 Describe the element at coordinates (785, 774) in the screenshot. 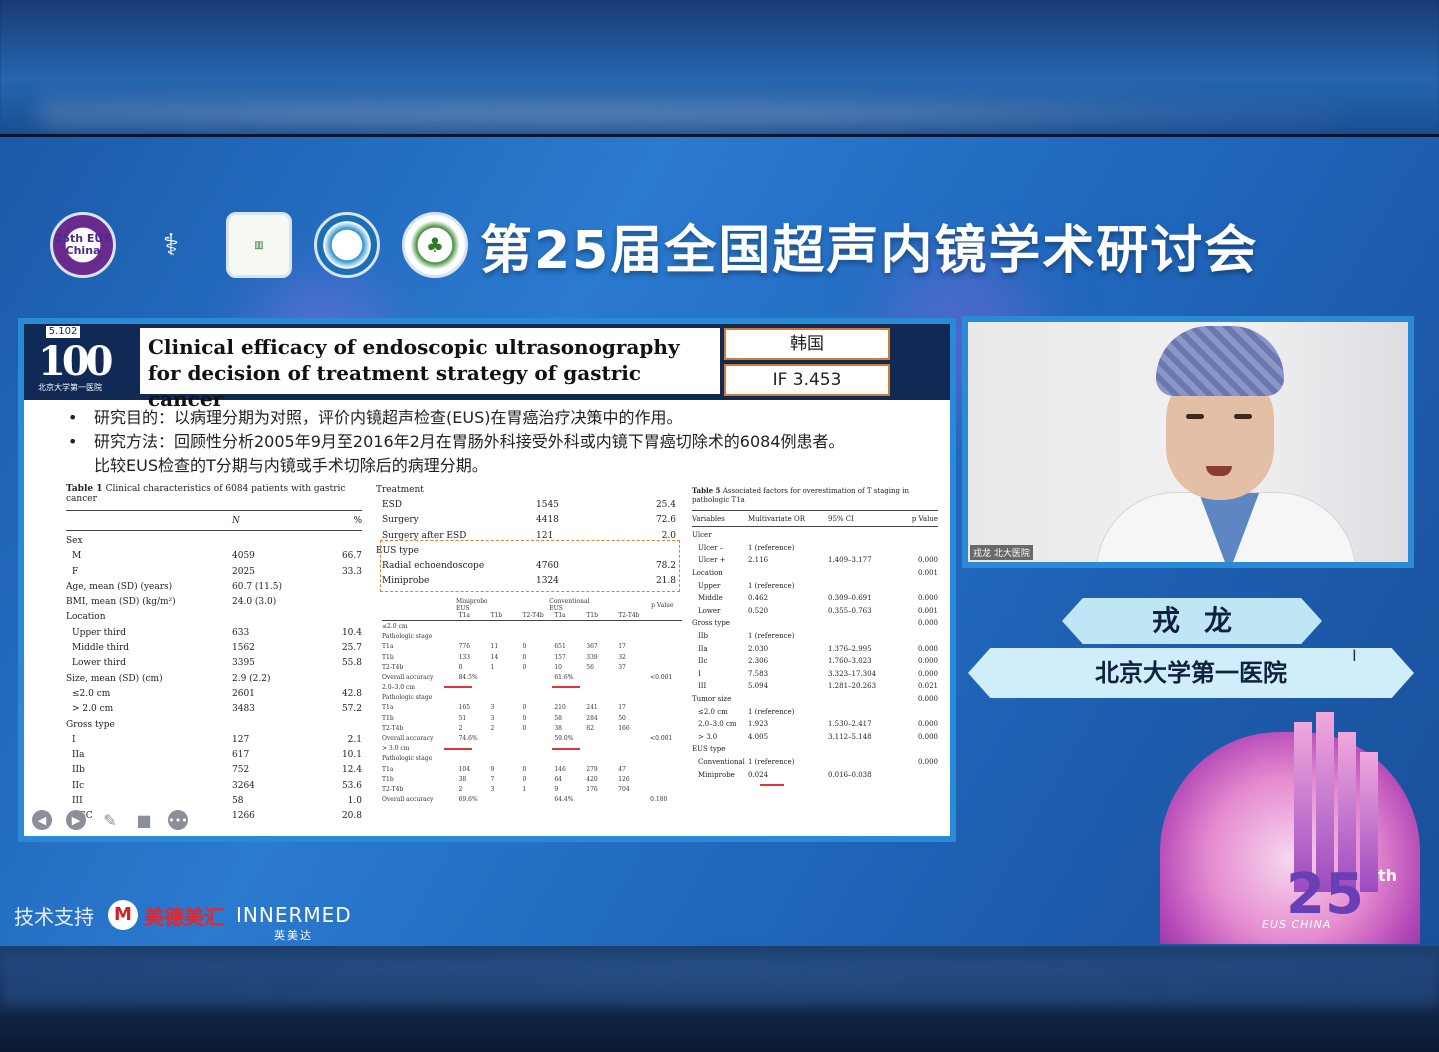

I see `table-row: Miniprobe 0.024 0.016–0.038` at that location.